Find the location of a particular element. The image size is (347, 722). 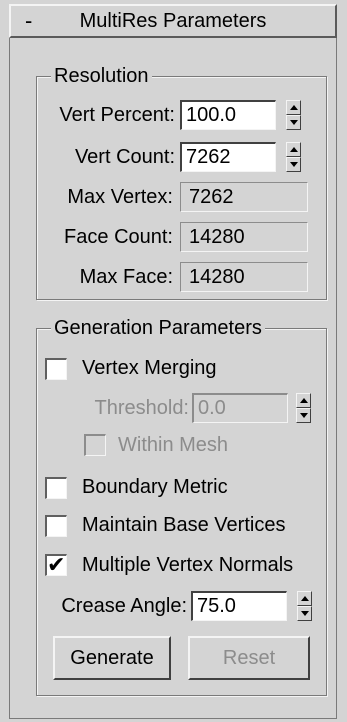

vert-percent-field: 100.0 is located at coordinates (228, 115).